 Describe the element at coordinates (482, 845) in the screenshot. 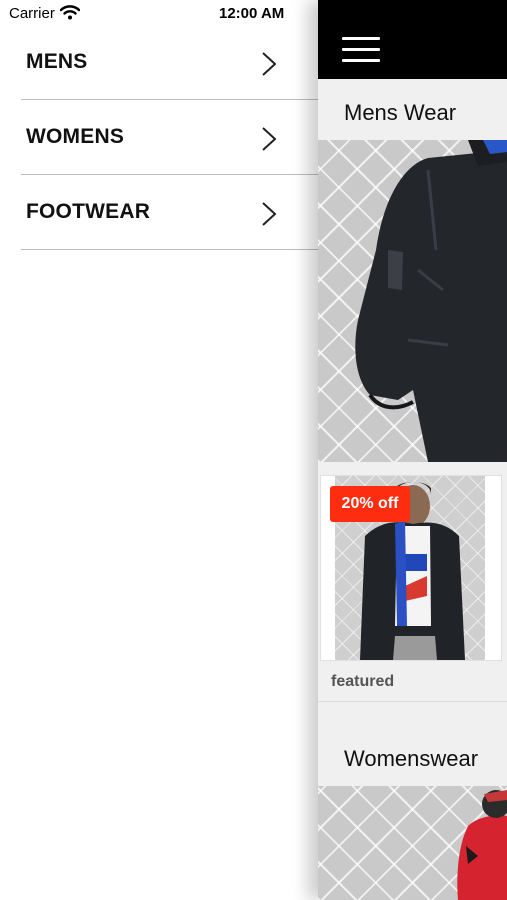

I see `womenswear-illustration` at that location.